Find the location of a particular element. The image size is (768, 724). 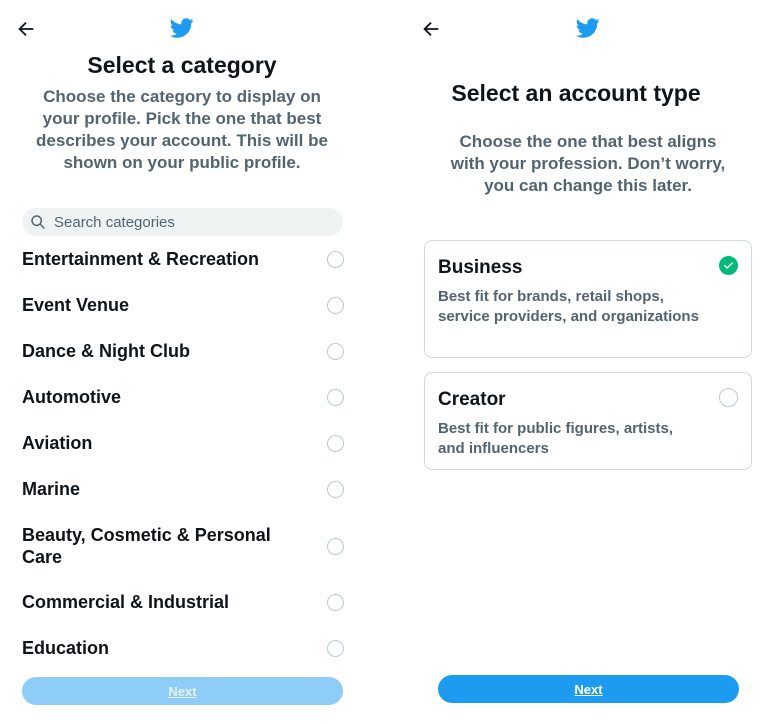

category-item: Event Venue is located at coordinates (183, 305).